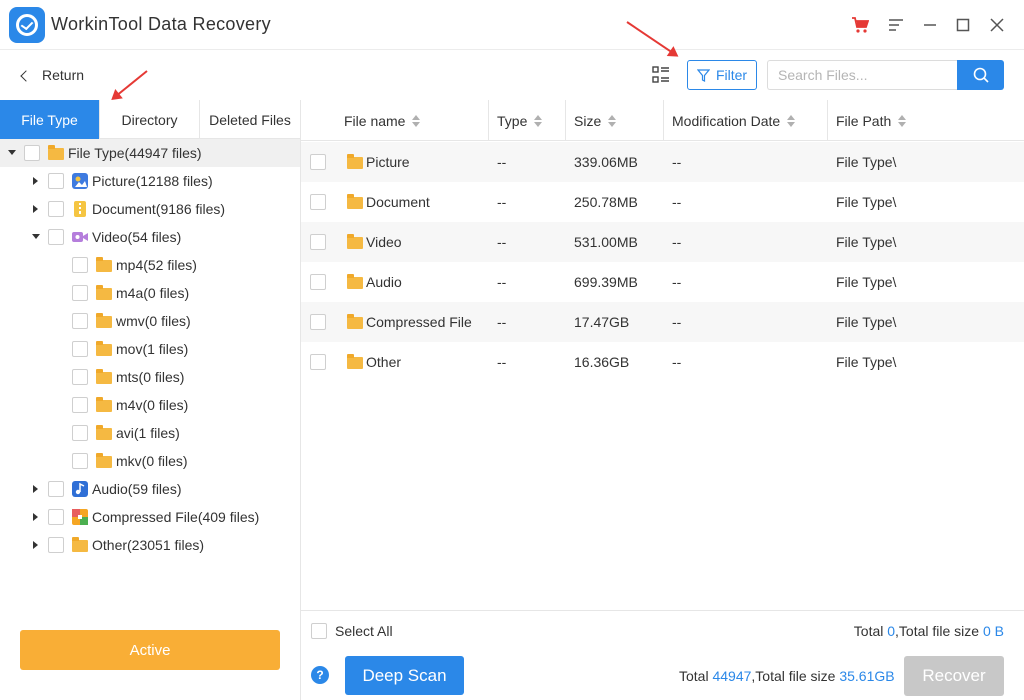 Image resolution: width=1024 pixels, height=700 pixels. What do you see at coordinates (860, 25) in the screenshot?
I see `cart-icon` at bounding box center [860, 25].